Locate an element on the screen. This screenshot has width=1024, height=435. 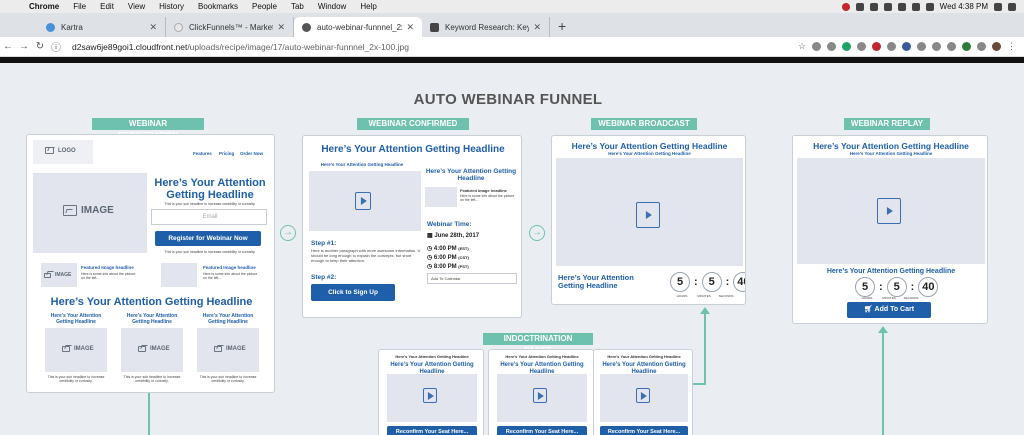
more-menu-icon: ⋮ is located at coordinates (1011, 46).